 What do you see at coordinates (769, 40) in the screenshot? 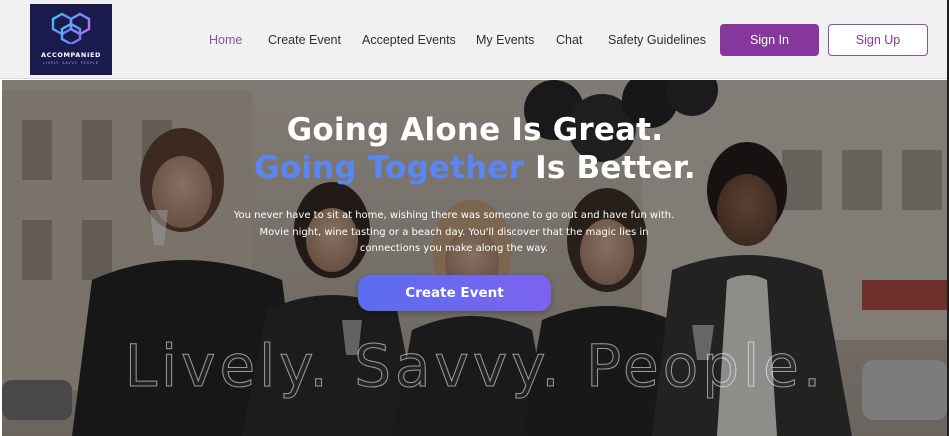
I see `sign-in-button: Sign In` at bounding box center [769, 40].